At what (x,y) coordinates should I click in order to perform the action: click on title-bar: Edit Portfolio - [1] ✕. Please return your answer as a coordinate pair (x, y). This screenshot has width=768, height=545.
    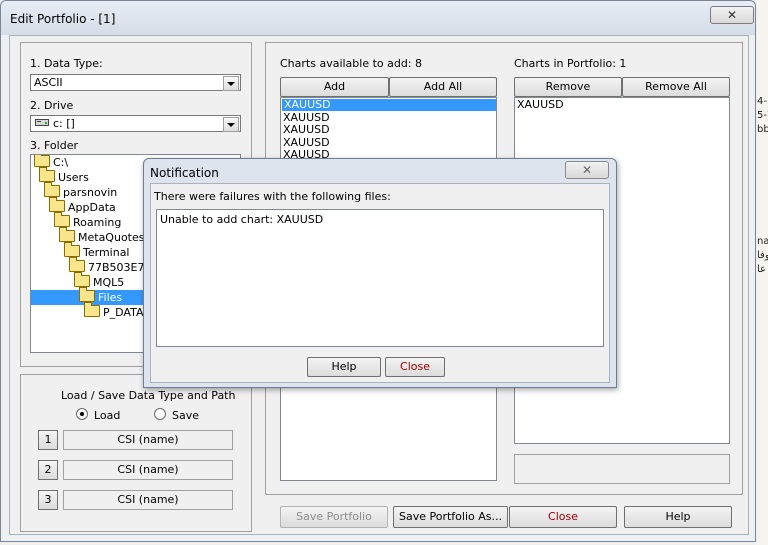
    Looking at the image, I should click on (378, 18).